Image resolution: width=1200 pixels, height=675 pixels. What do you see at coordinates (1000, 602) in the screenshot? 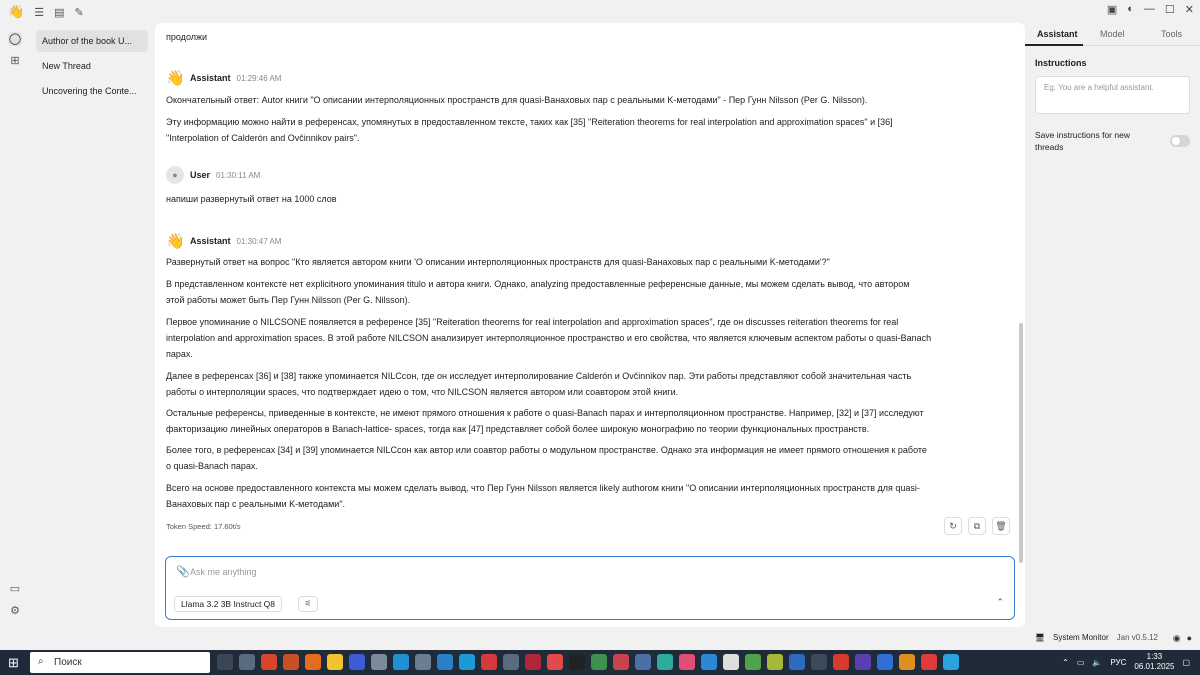
I see `chevron-up-icon: ⌃` at bounding box center [1000, 602].